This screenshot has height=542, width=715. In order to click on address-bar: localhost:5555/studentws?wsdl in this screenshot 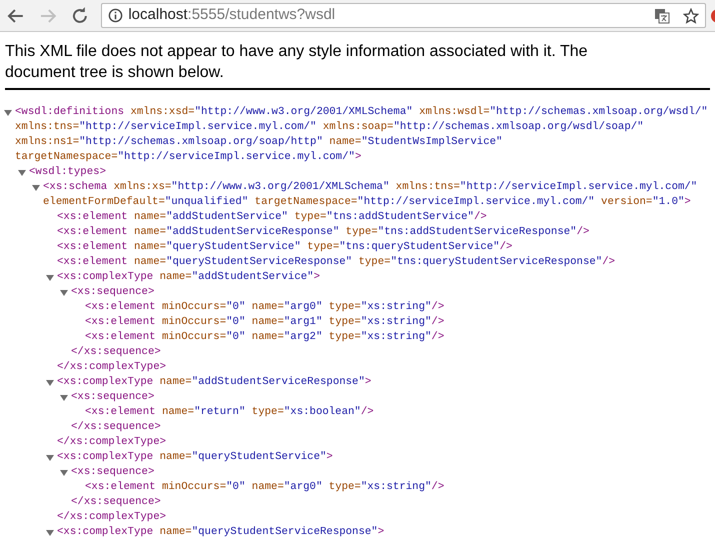, I will do `click(403, 15)`.